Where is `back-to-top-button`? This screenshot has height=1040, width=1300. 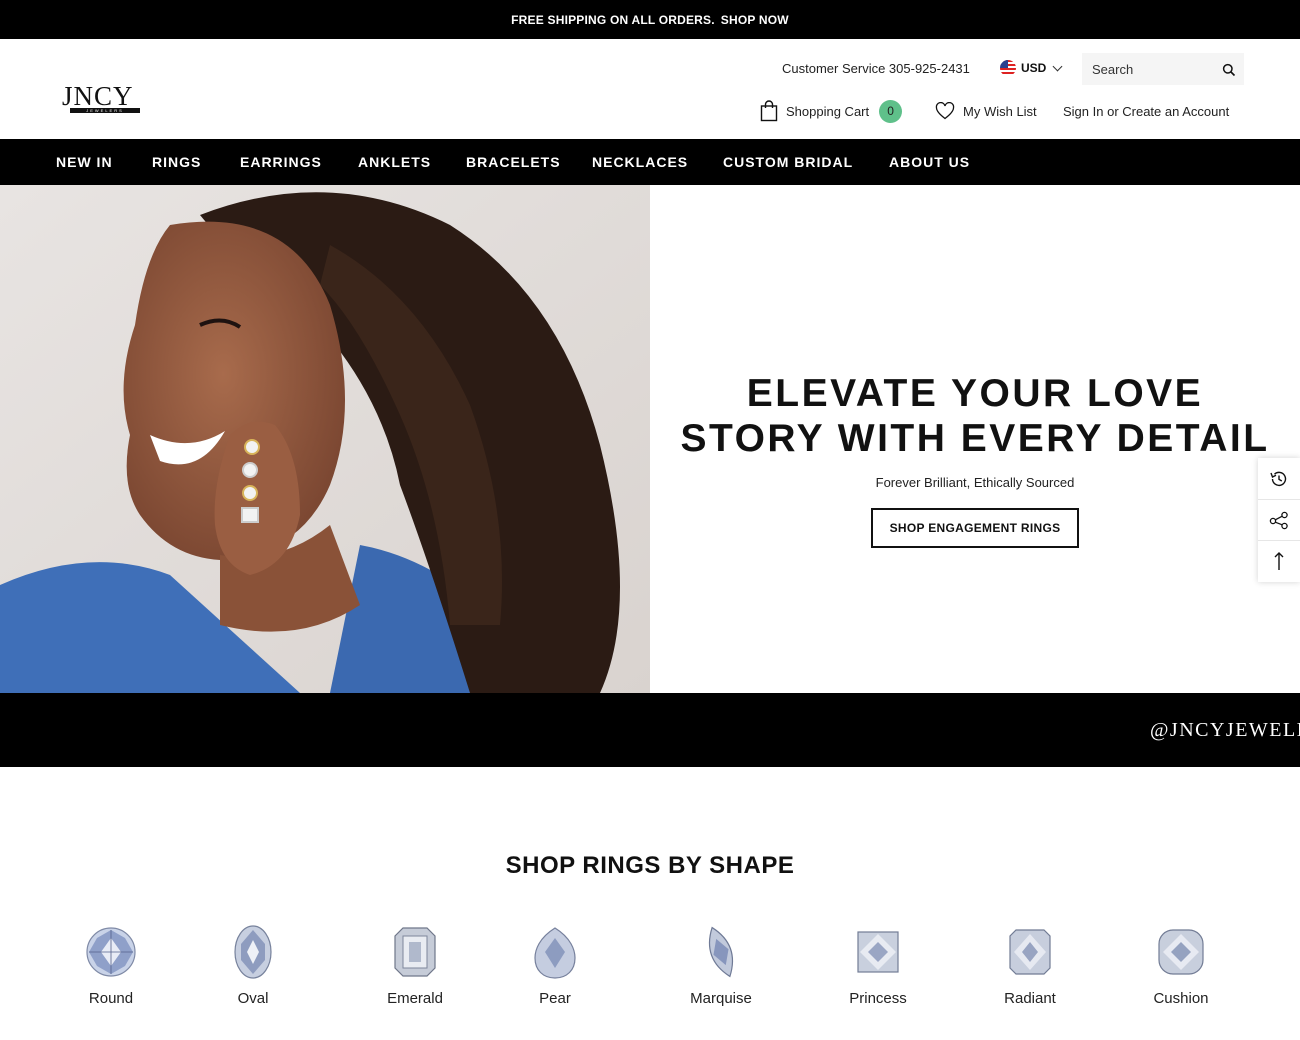 back-to-top-button is located at coordinates (1279, 560).